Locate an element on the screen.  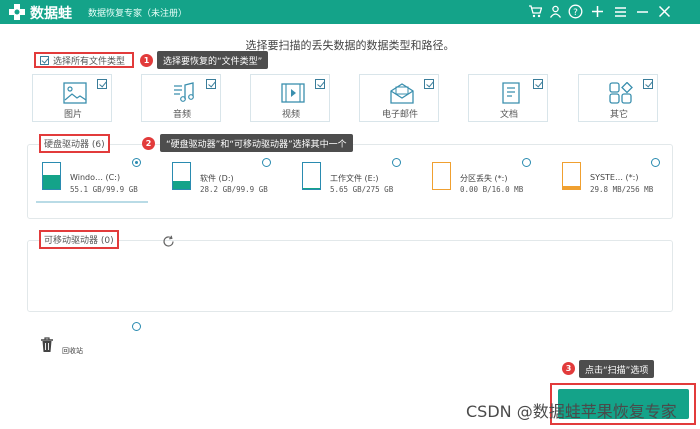
file-type-label: 音频 is located at coordinates (181, 115).